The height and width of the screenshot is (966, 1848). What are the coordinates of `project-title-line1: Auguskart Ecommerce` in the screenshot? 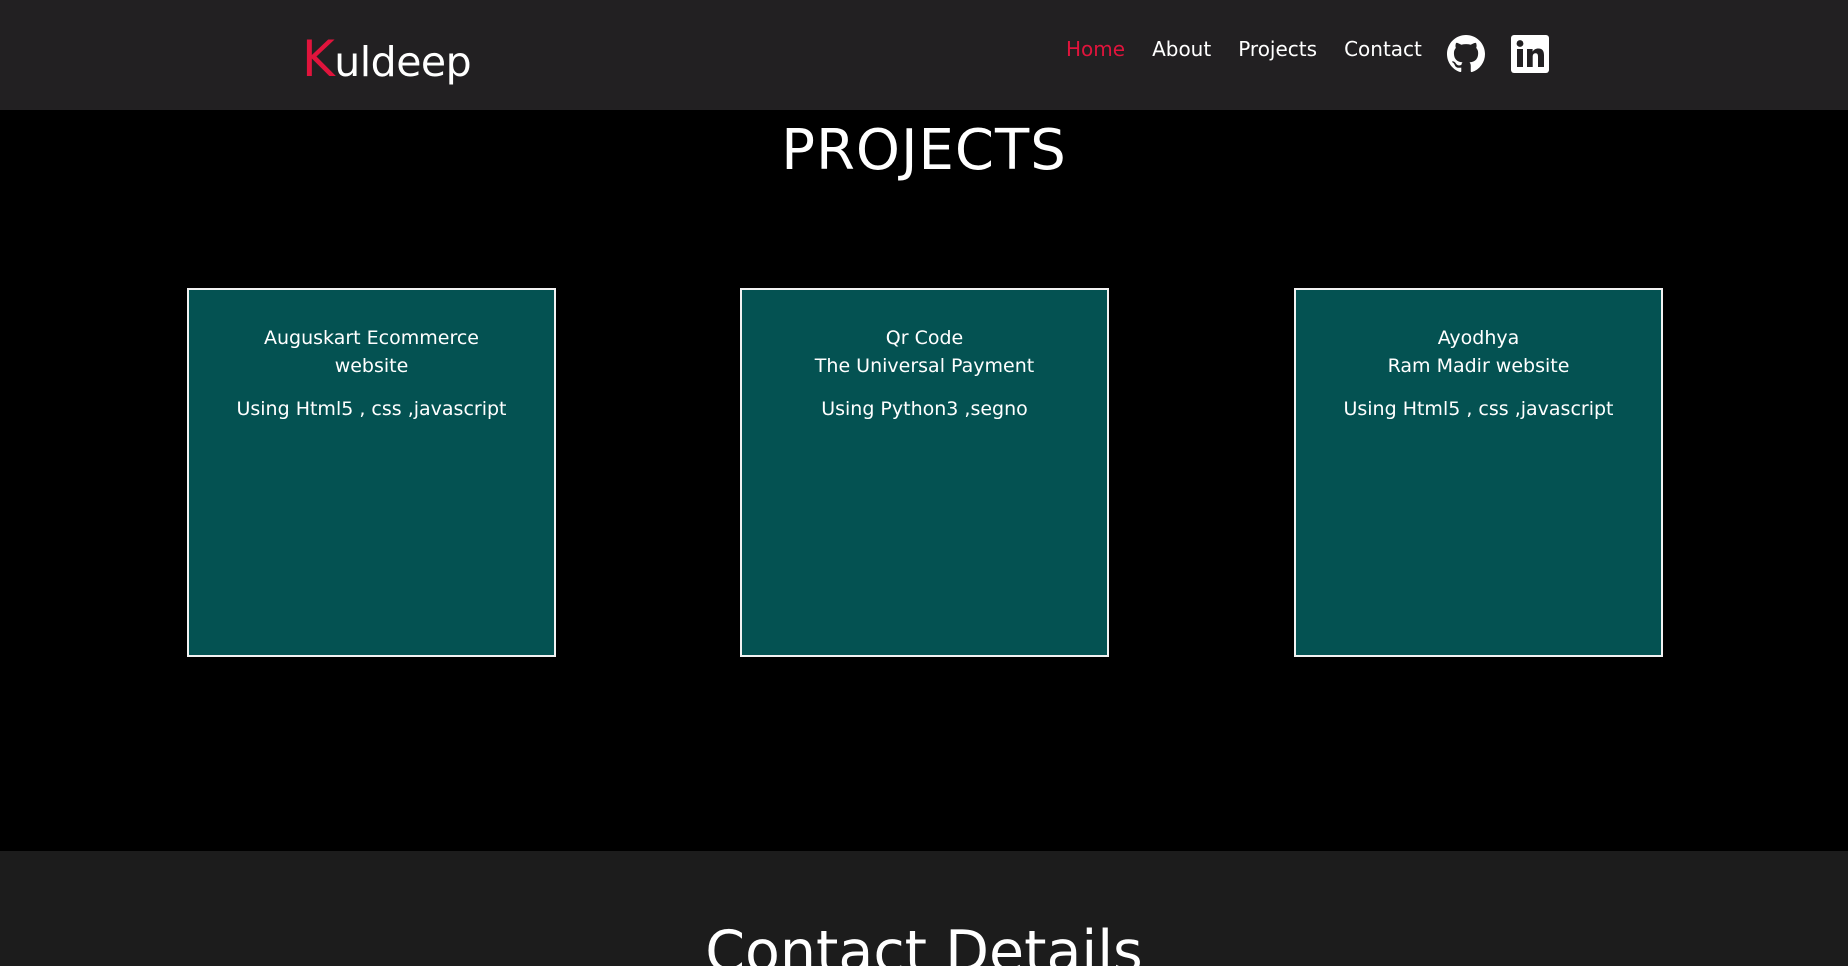 It's located at (371, 338).